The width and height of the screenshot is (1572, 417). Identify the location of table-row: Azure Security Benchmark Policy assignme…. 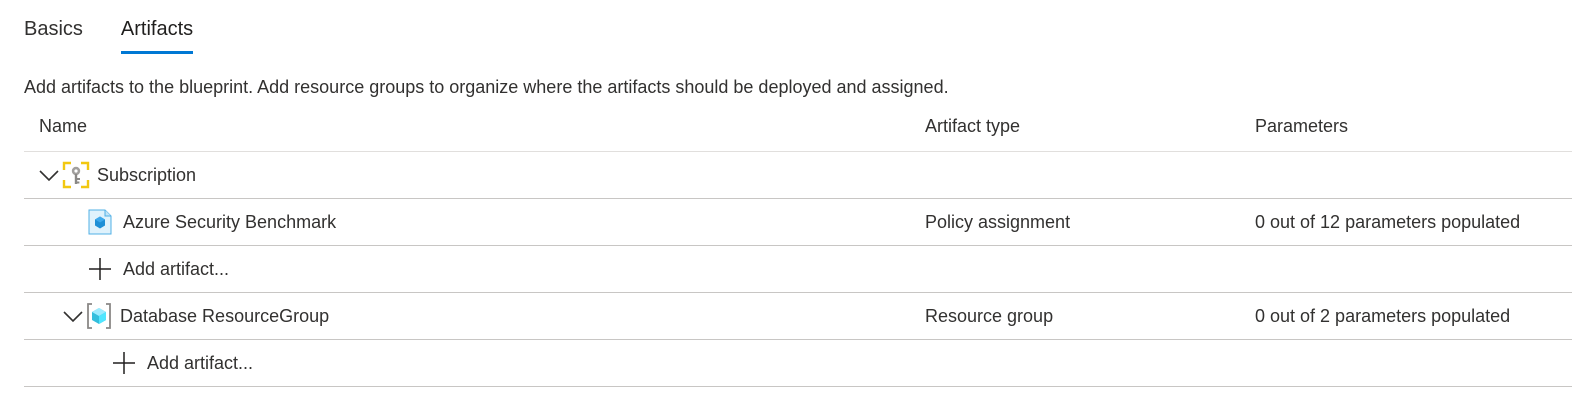
(798, 222).